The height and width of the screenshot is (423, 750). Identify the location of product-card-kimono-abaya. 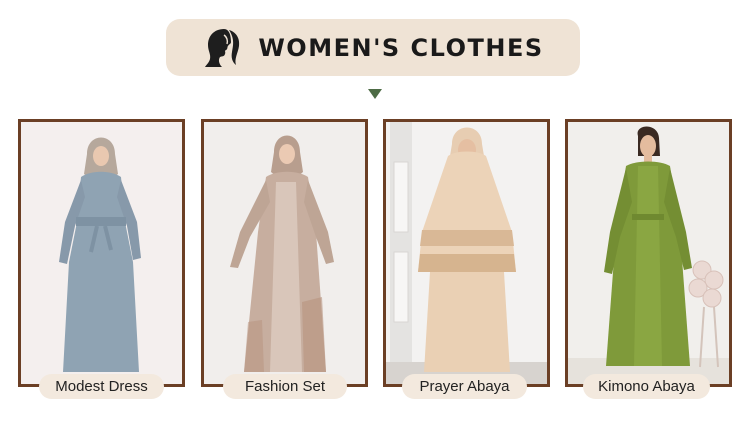
(648, 253).